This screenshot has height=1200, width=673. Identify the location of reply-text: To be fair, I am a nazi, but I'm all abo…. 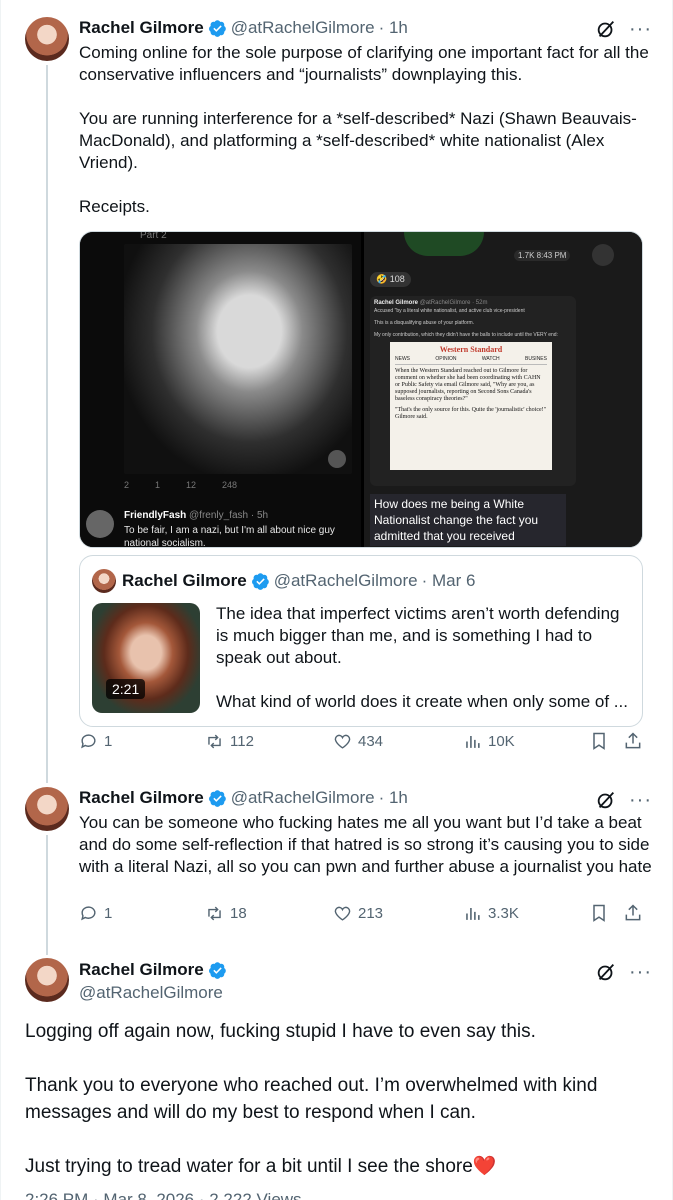
(229, 536).